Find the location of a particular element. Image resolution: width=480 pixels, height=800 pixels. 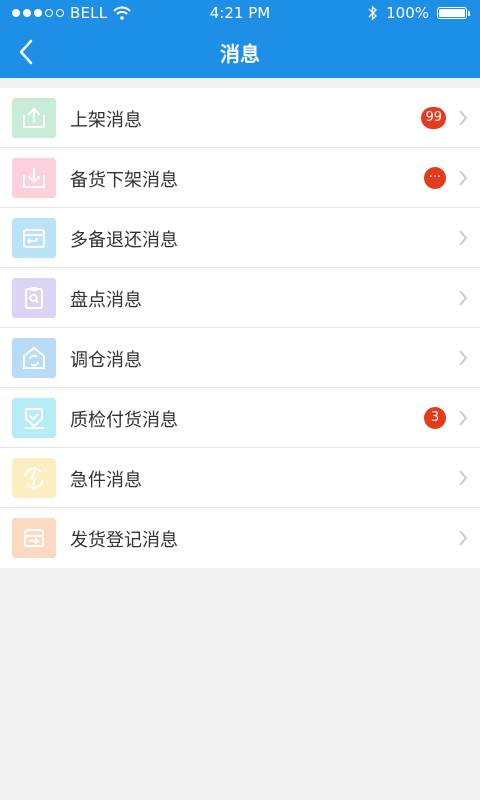

list-item-label: 多备退还消息 is located at coordinates (124, 240).